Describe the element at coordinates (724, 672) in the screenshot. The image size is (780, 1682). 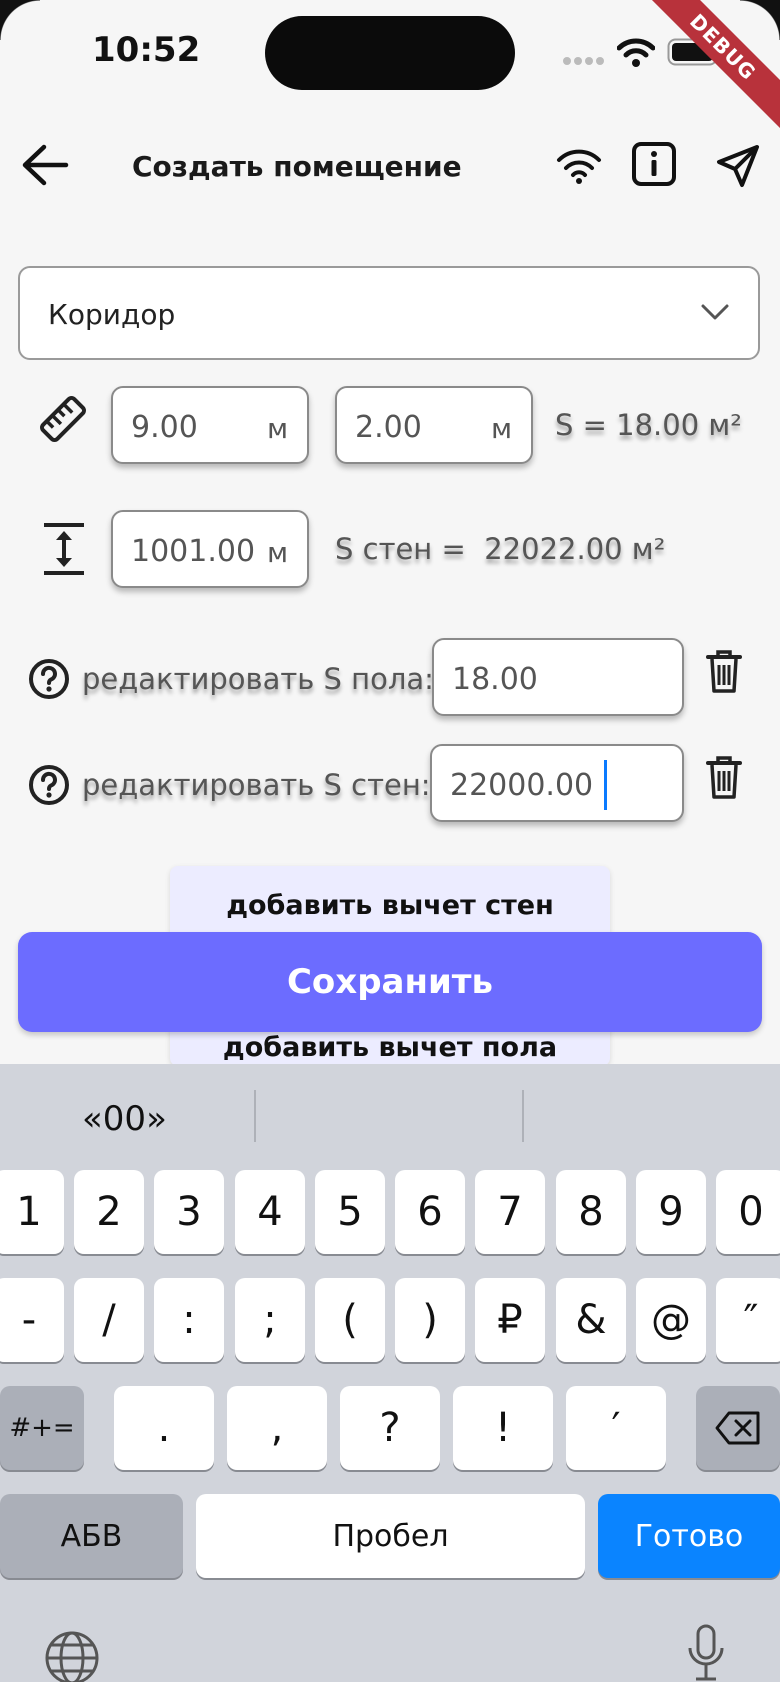
I see `delete-floor-icon` at that location.